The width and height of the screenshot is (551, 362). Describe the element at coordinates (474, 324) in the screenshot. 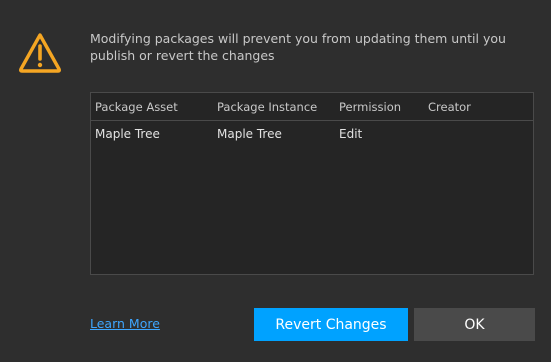

I see `ok-button: OK` at that location.